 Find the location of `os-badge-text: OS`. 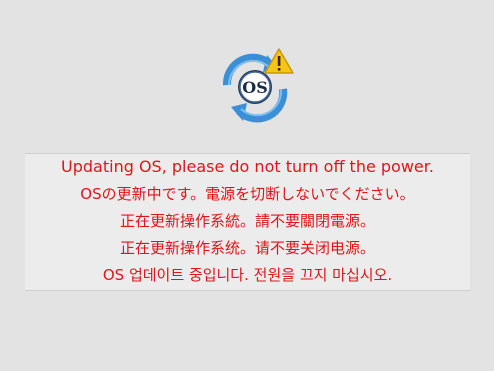

os-badge-text: OS is located at coordinates (255, 87).